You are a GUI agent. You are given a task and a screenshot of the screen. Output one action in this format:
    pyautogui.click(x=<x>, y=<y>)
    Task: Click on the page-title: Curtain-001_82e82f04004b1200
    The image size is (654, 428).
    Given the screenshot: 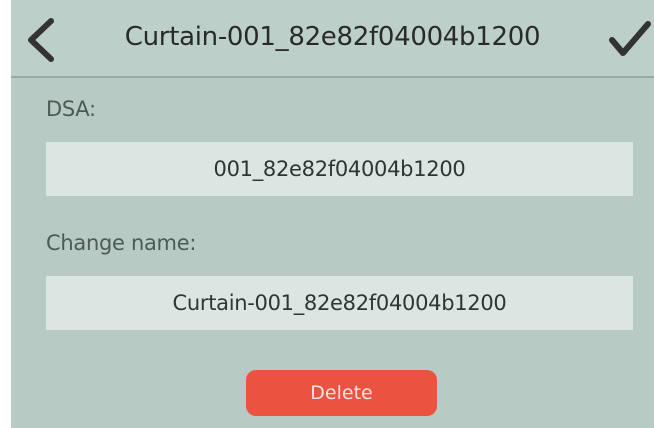 What is the action you would take?
    pyautogui.click(x=332, y=37)
    